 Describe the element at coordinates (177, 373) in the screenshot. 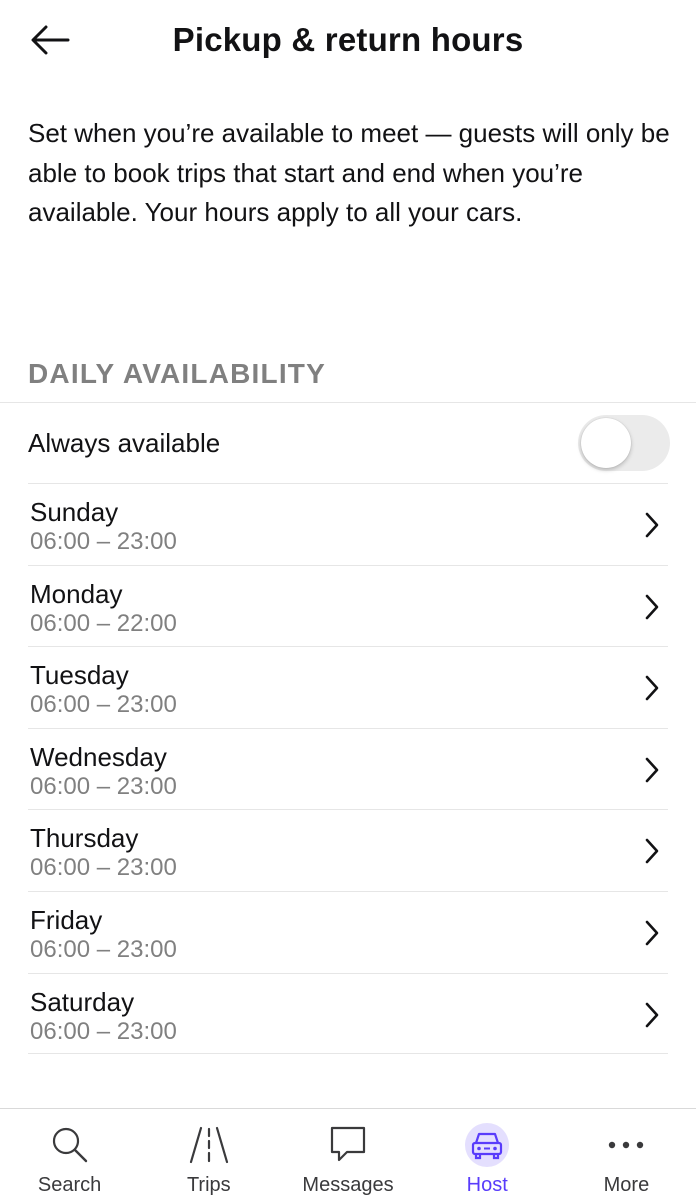

I see `section-heading-daily-availability: DAILY AVAILABILITY` at that location.